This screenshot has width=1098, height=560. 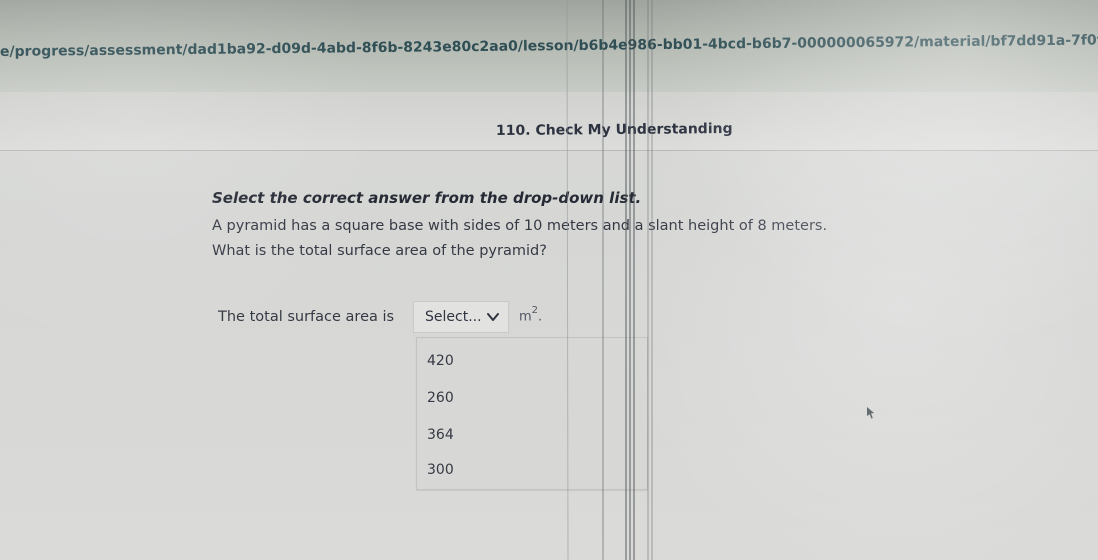 I want to click on dropdown-option-260: 260, so click(x=440, y=398).